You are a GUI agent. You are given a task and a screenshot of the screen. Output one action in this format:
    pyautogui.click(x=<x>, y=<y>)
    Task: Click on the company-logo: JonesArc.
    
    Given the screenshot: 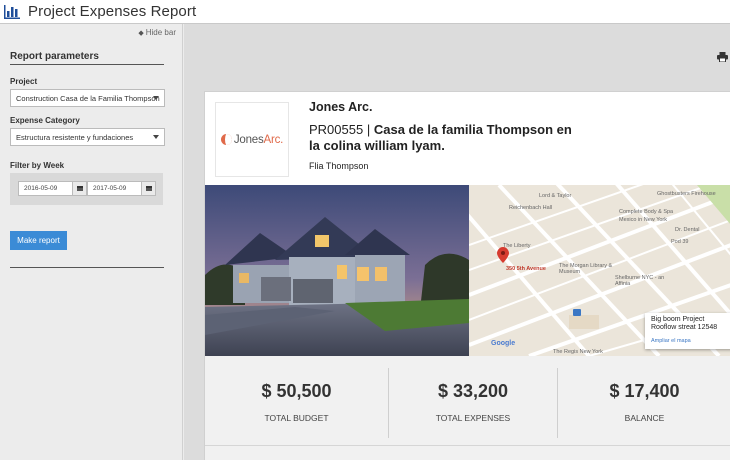 What is the action you would take?
    pyautogui.click(x=252, y=139)
    